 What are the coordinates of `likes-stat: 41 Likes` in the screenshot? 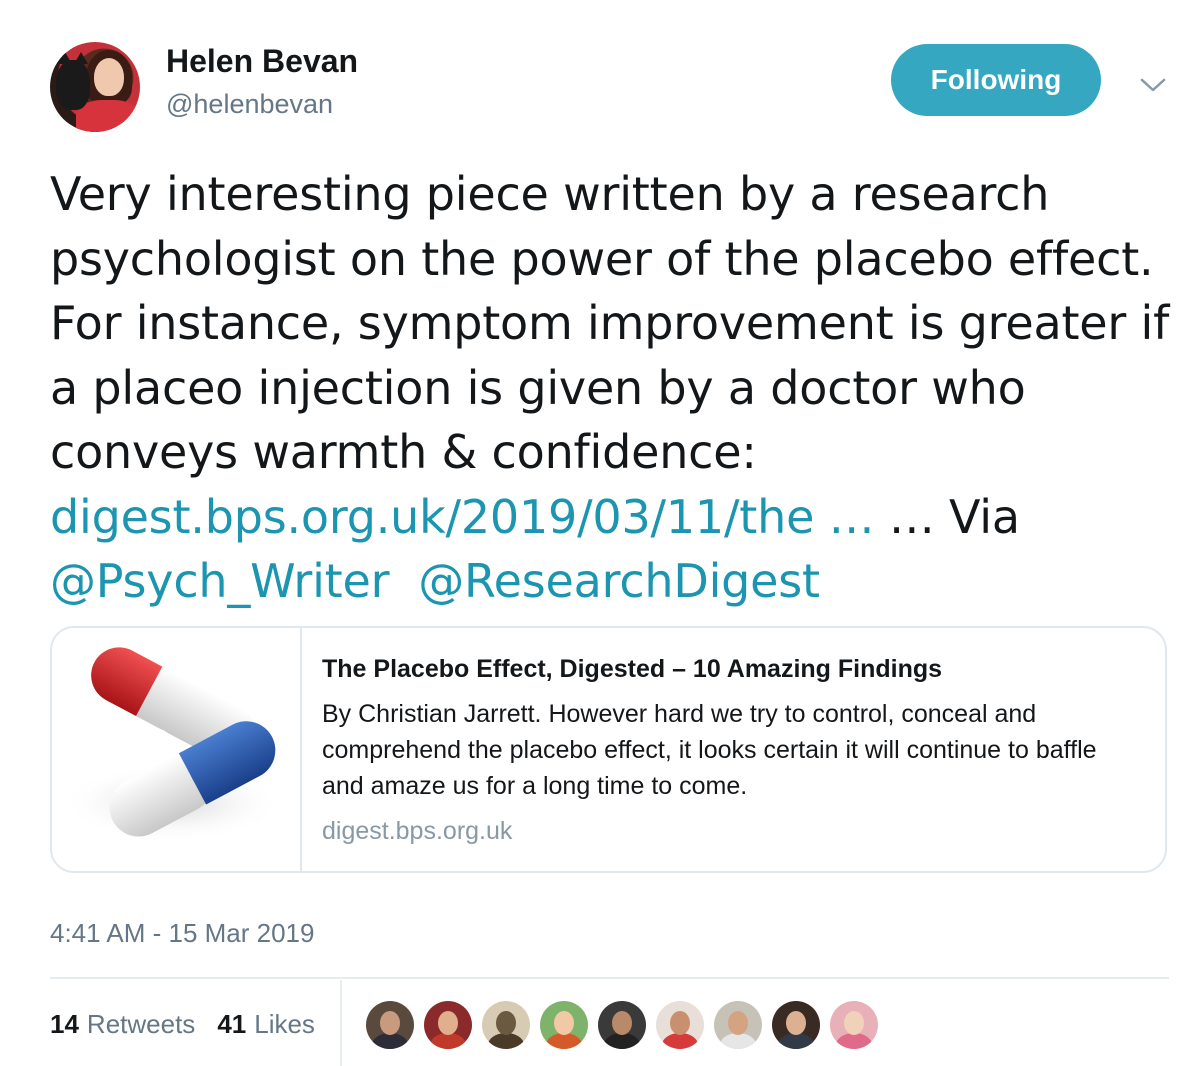 It's located at (266, 1024).